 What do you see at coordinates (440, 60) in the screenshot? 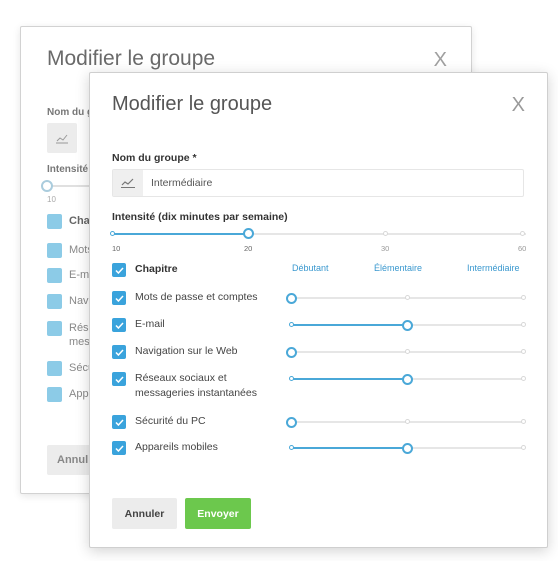
I see `background-close-icon: X` at bounding box center [440, 60].